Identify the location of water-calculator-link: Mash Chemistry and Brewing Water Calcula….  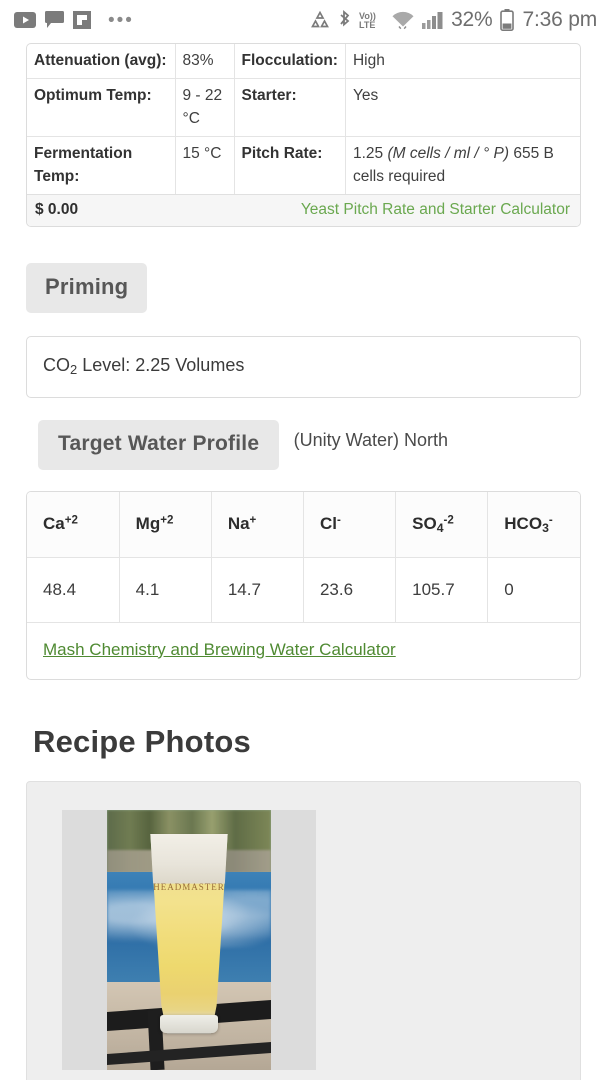
(219, 649).